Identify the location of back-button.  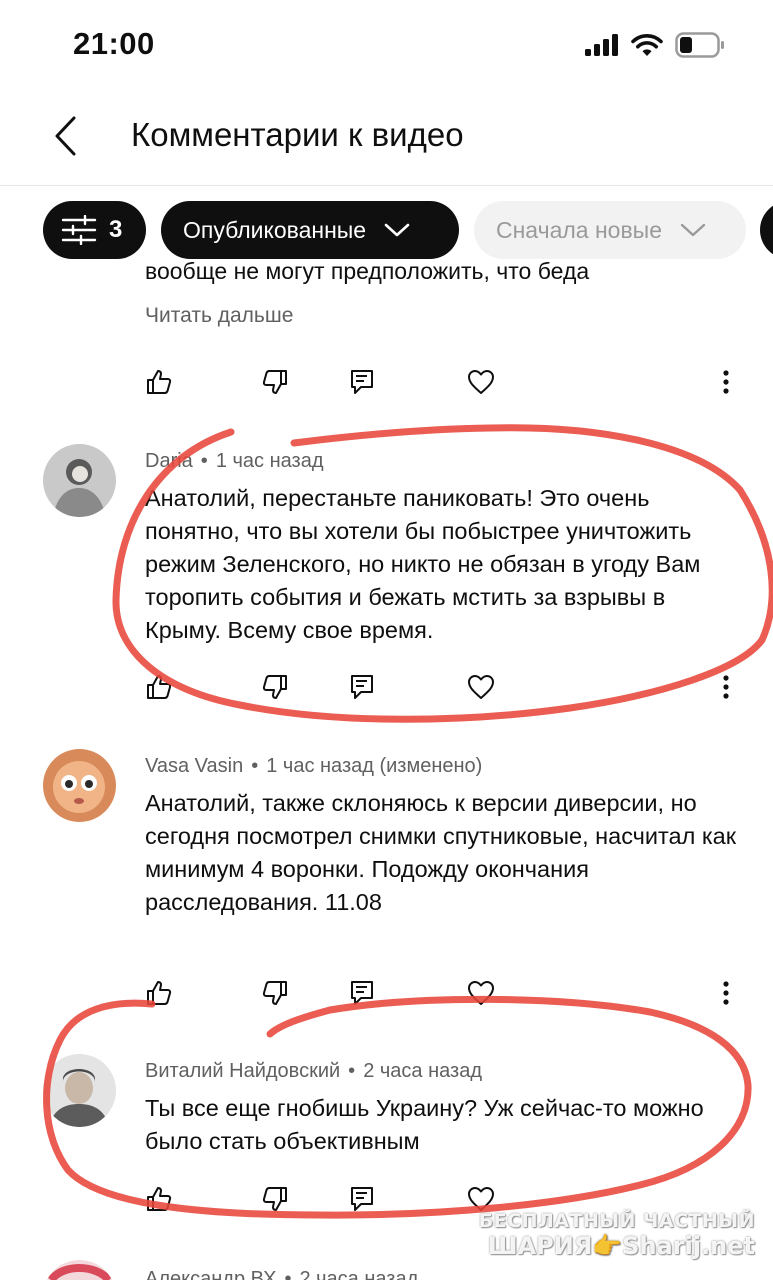
(68, 136).